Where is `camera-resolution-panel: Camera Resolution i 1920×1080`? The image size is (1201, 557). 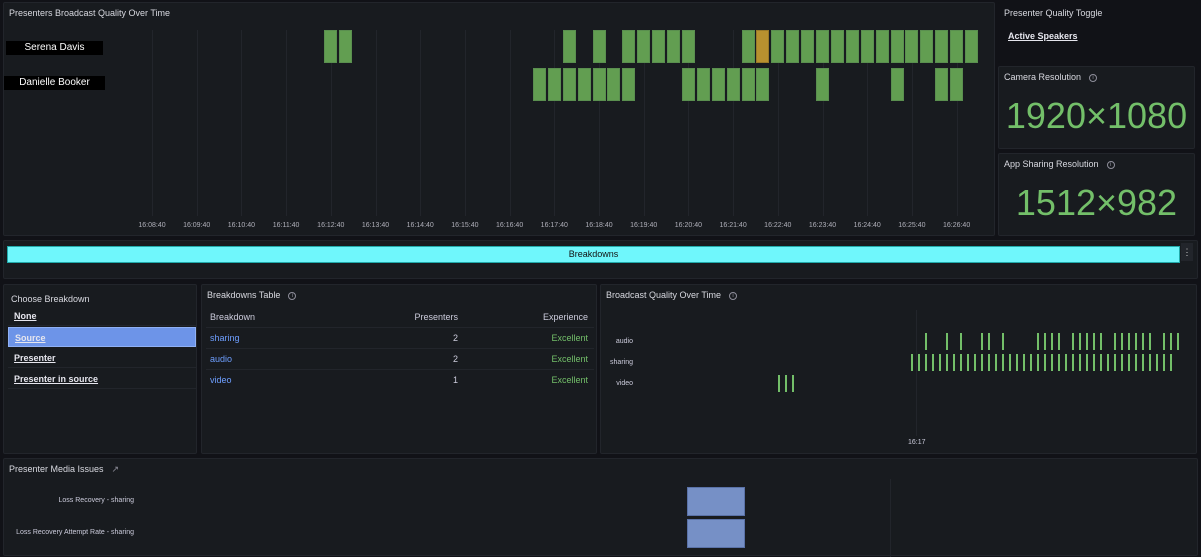 camera-resolution-panel: Camera Resolution i 1920×1080 is located at coordinates (1096, 107).